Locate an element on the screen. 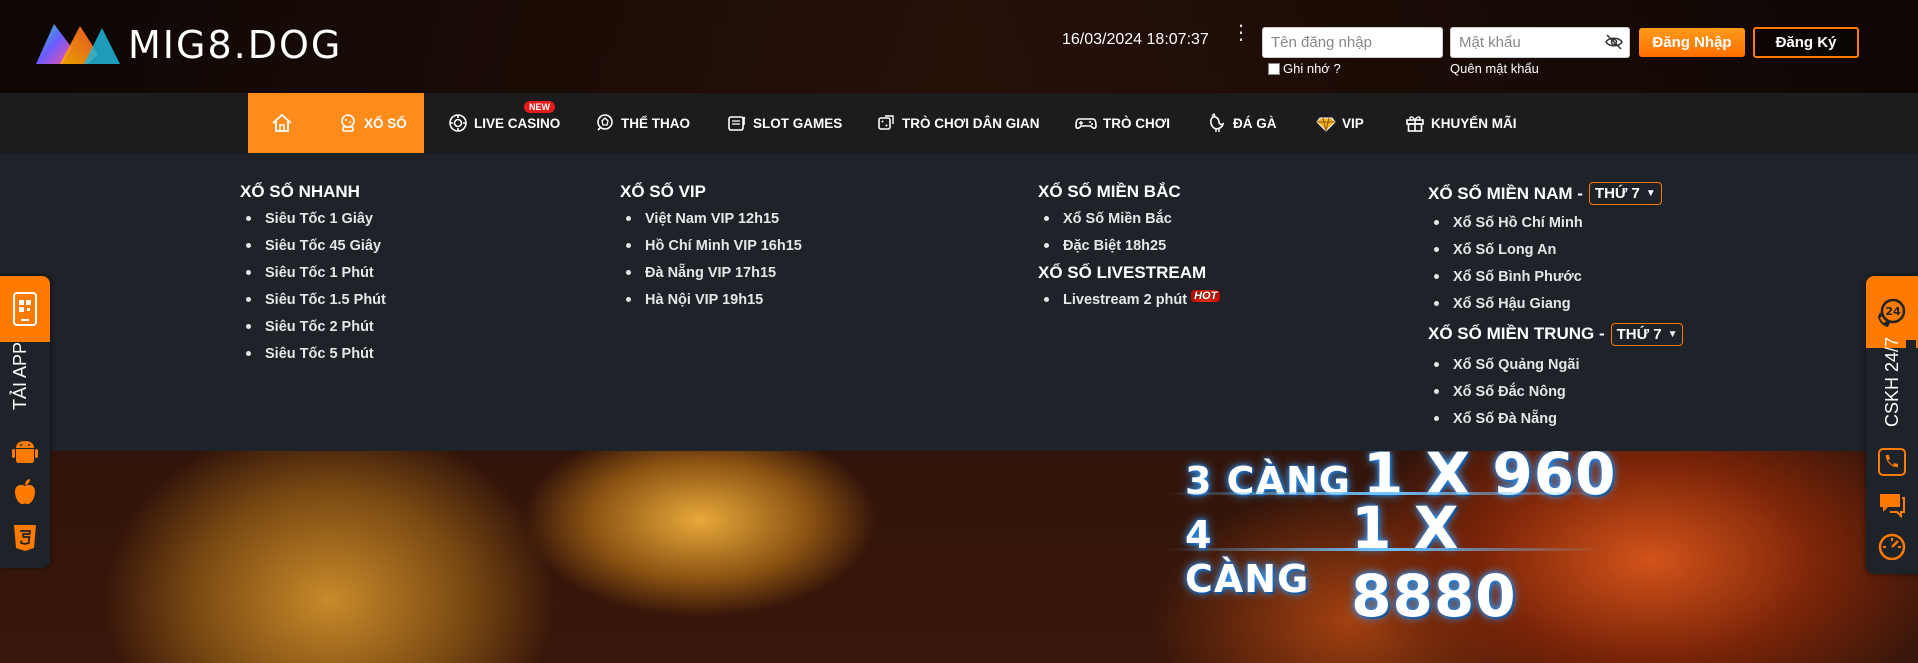  nav-home is located at coordinates (282, 123).